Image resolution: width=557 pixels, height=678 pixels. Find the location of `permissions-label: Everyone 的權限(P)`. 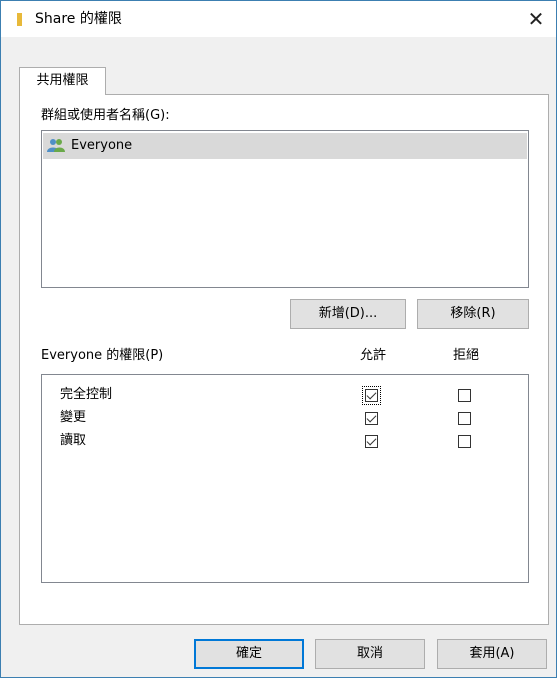

permissions-label: Everyone 的權限(P) is located at coordinates (102, 355).